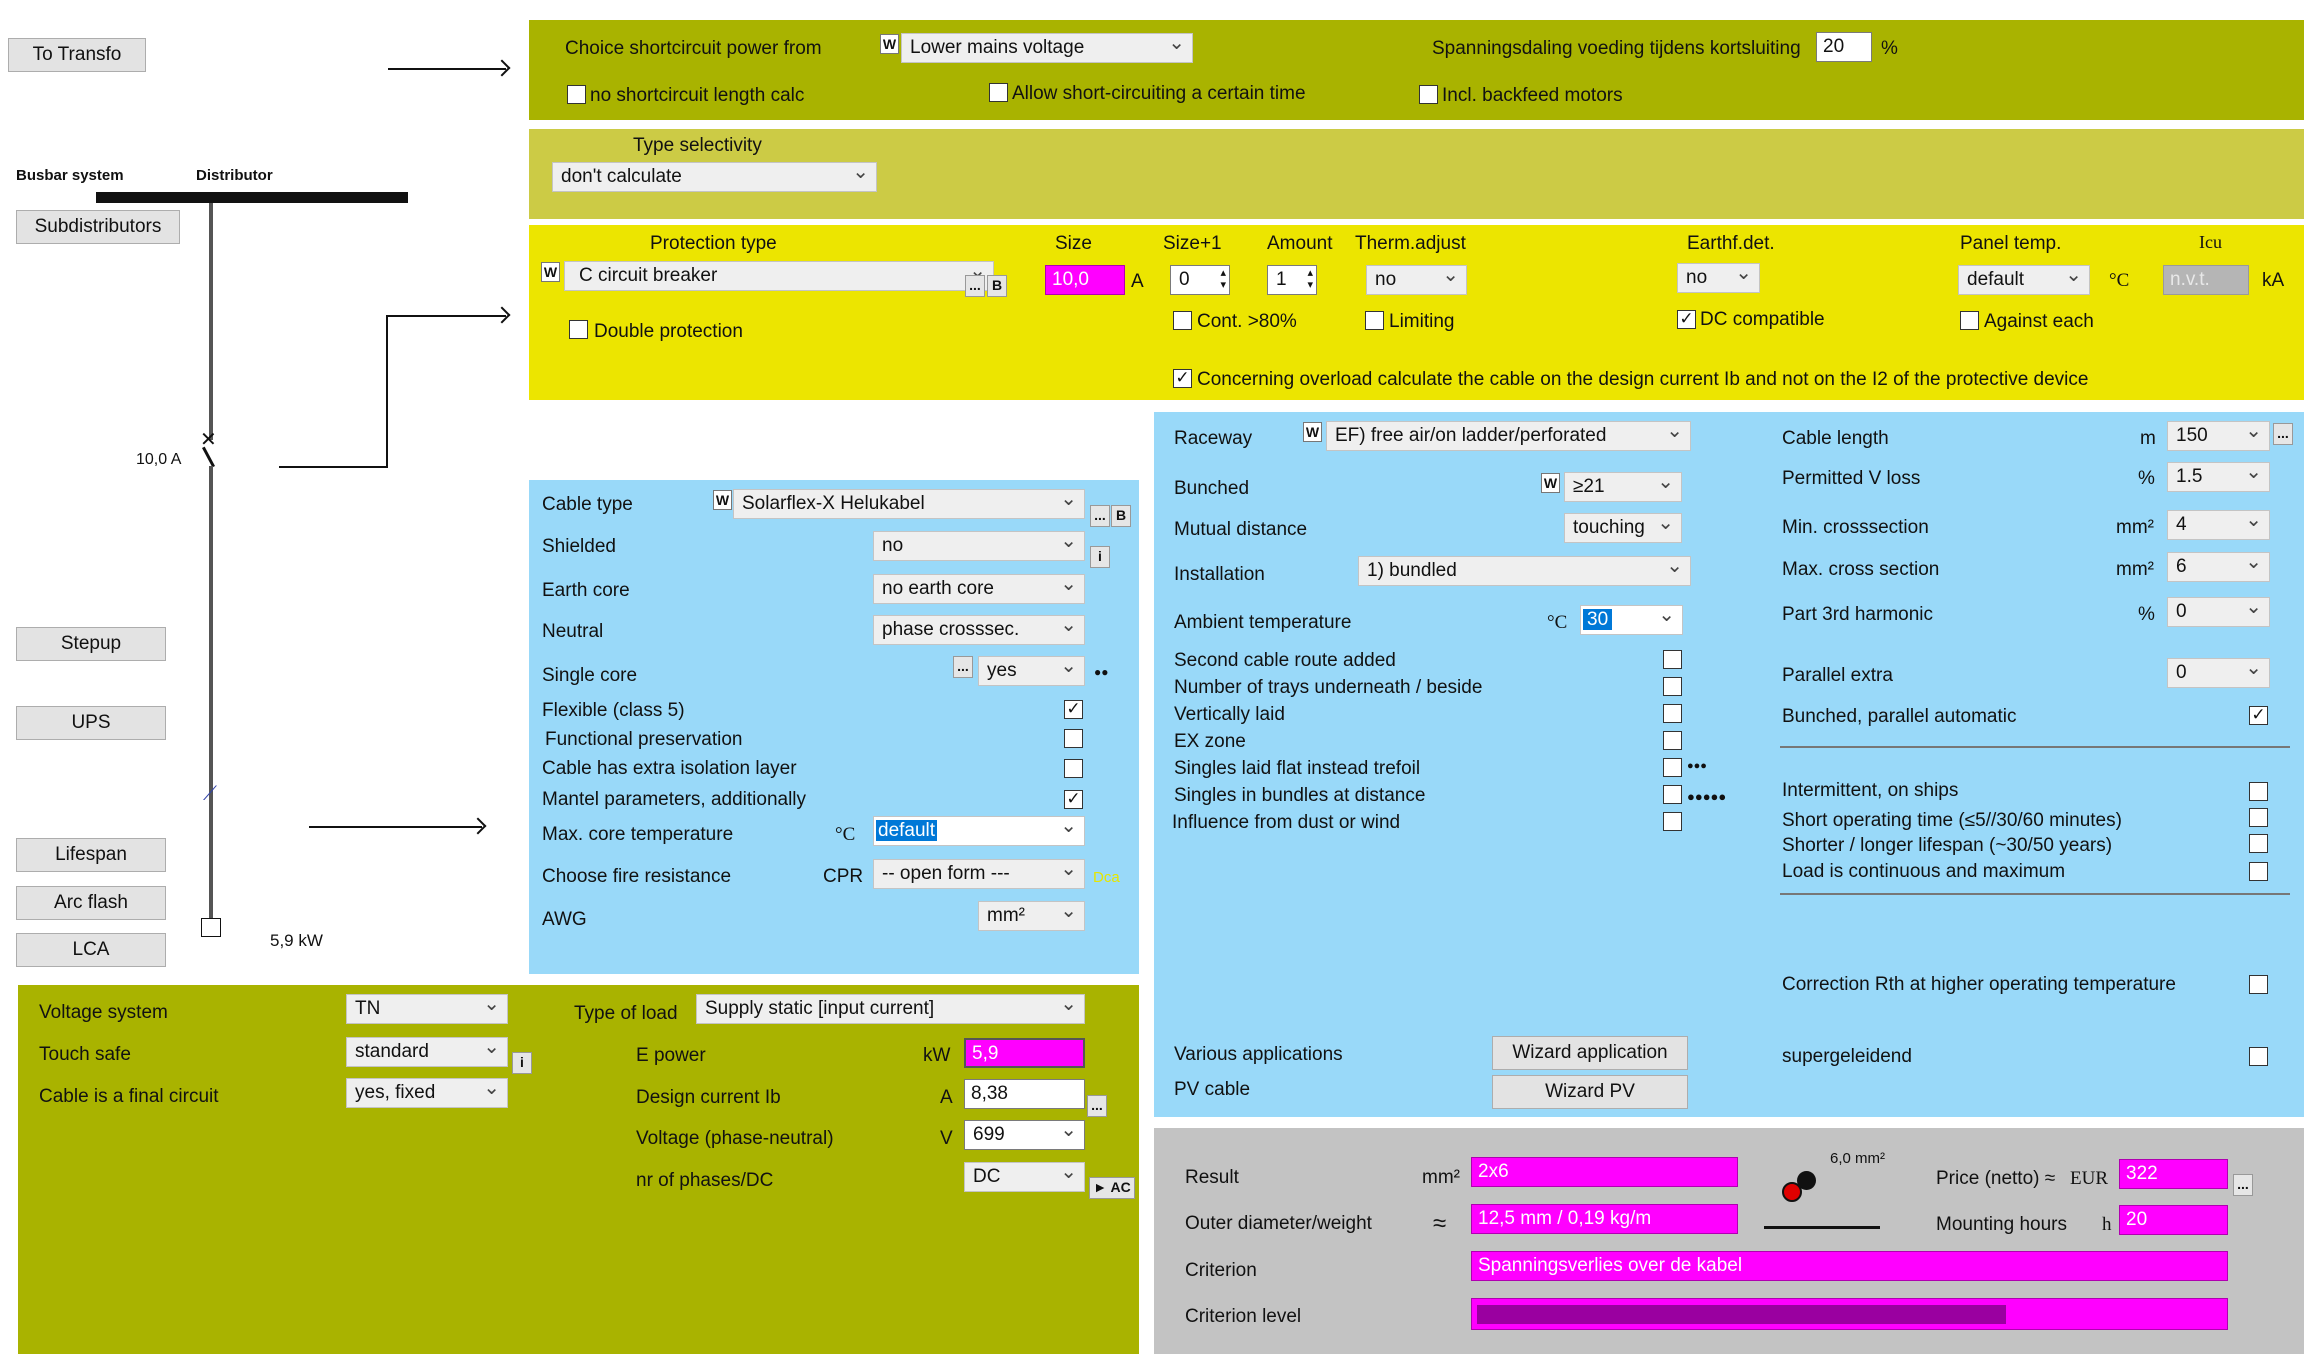 The image size is (2313, 1359). What do you see at coordinates (1200, 280) in the screenshot?
I see `size-plus-spinner: 0` at bounding box center [1200, 280].